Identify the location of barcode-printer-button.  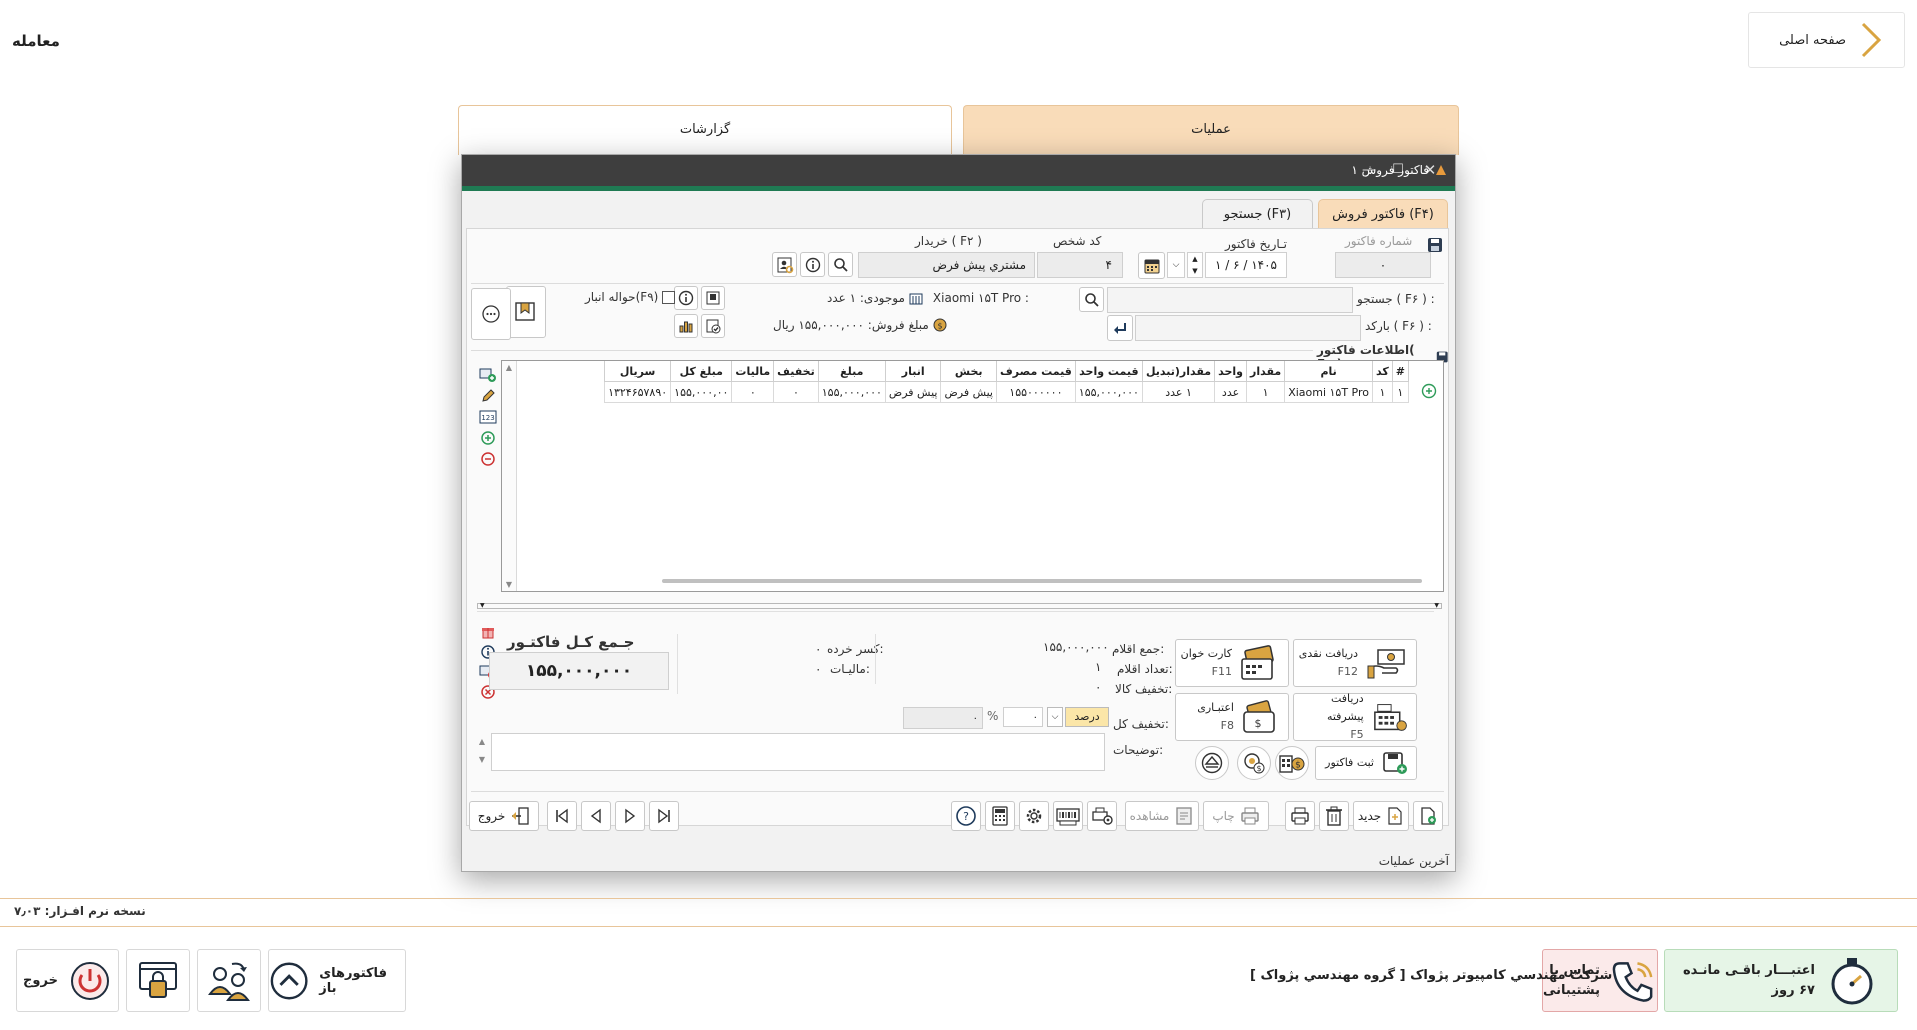
(1068, 816).